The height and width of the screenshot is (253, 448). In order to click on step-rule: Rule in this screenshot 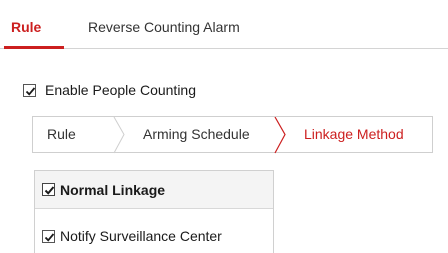, I will do `click(61, 134)`.